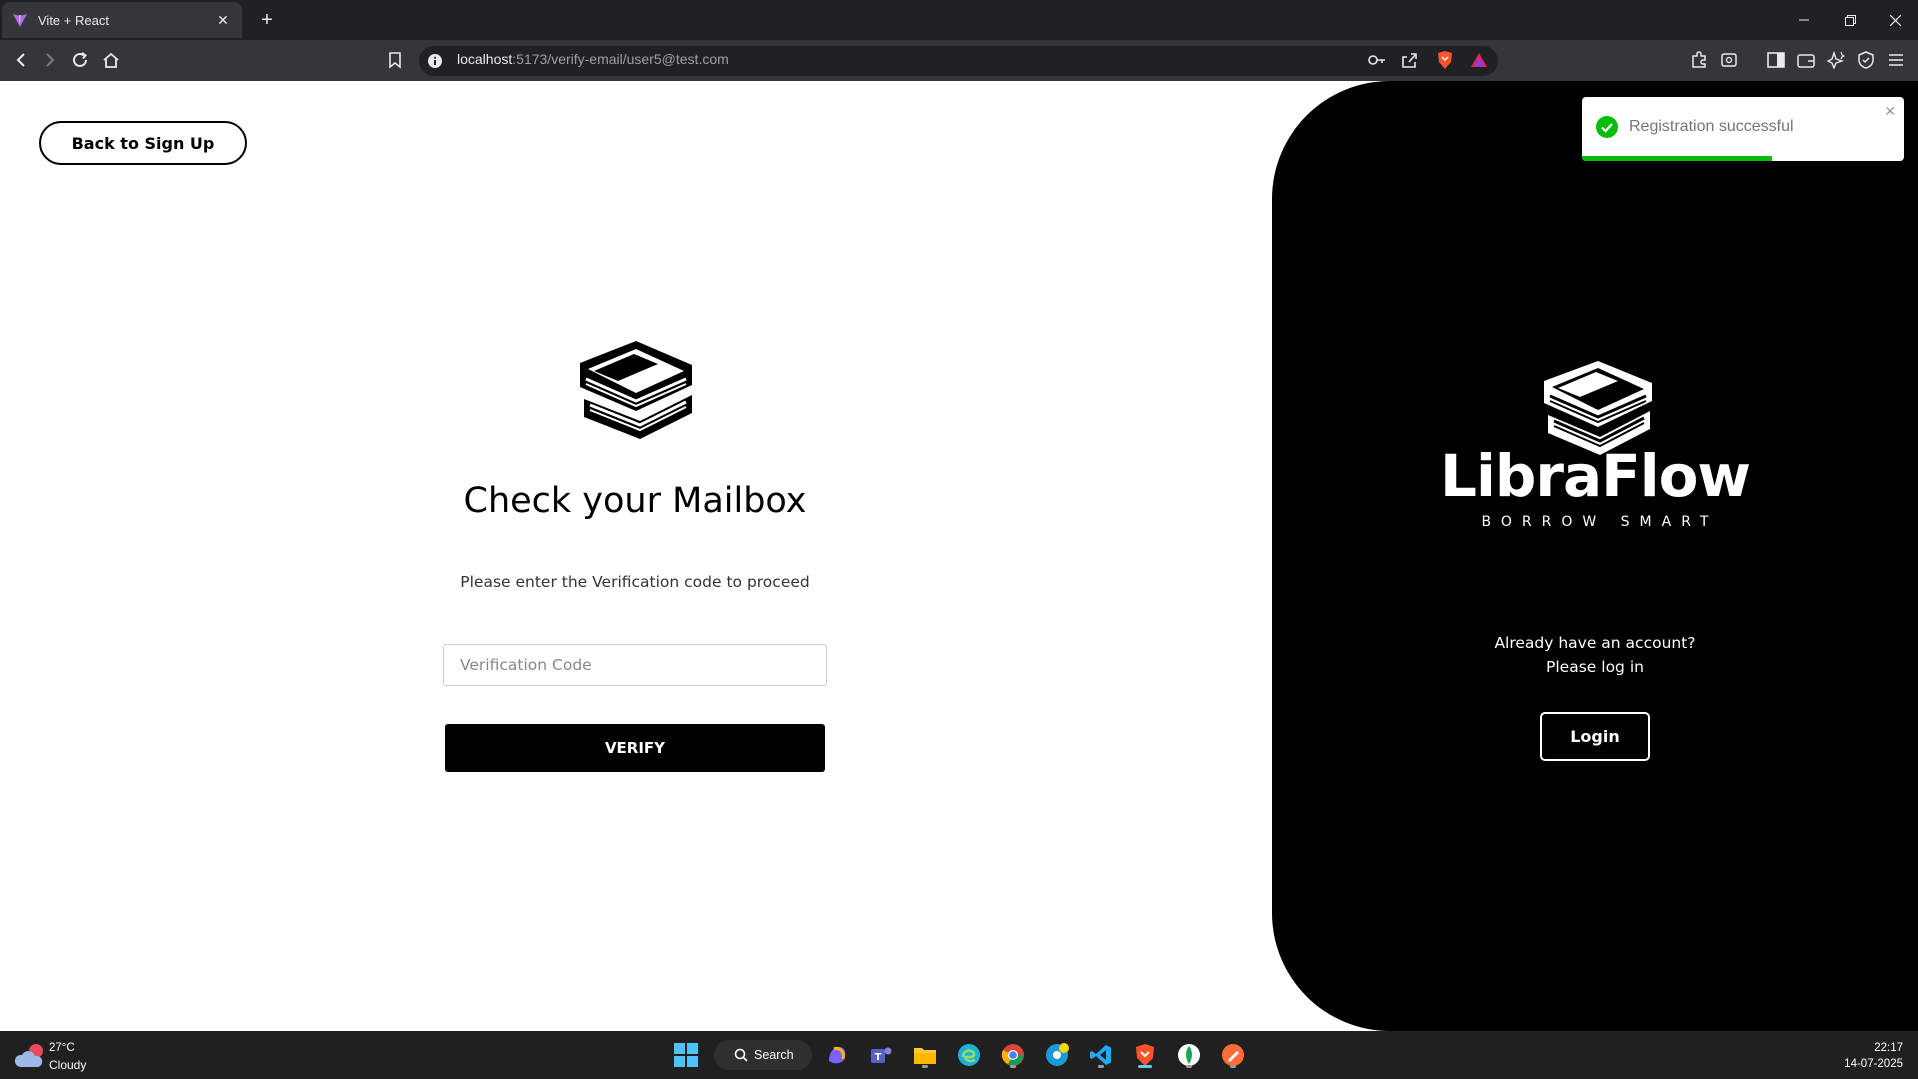 The height and width of the screenshot is (1079, 1918). I want to click on mongodb-compass-icon, so click(1189, 1055).